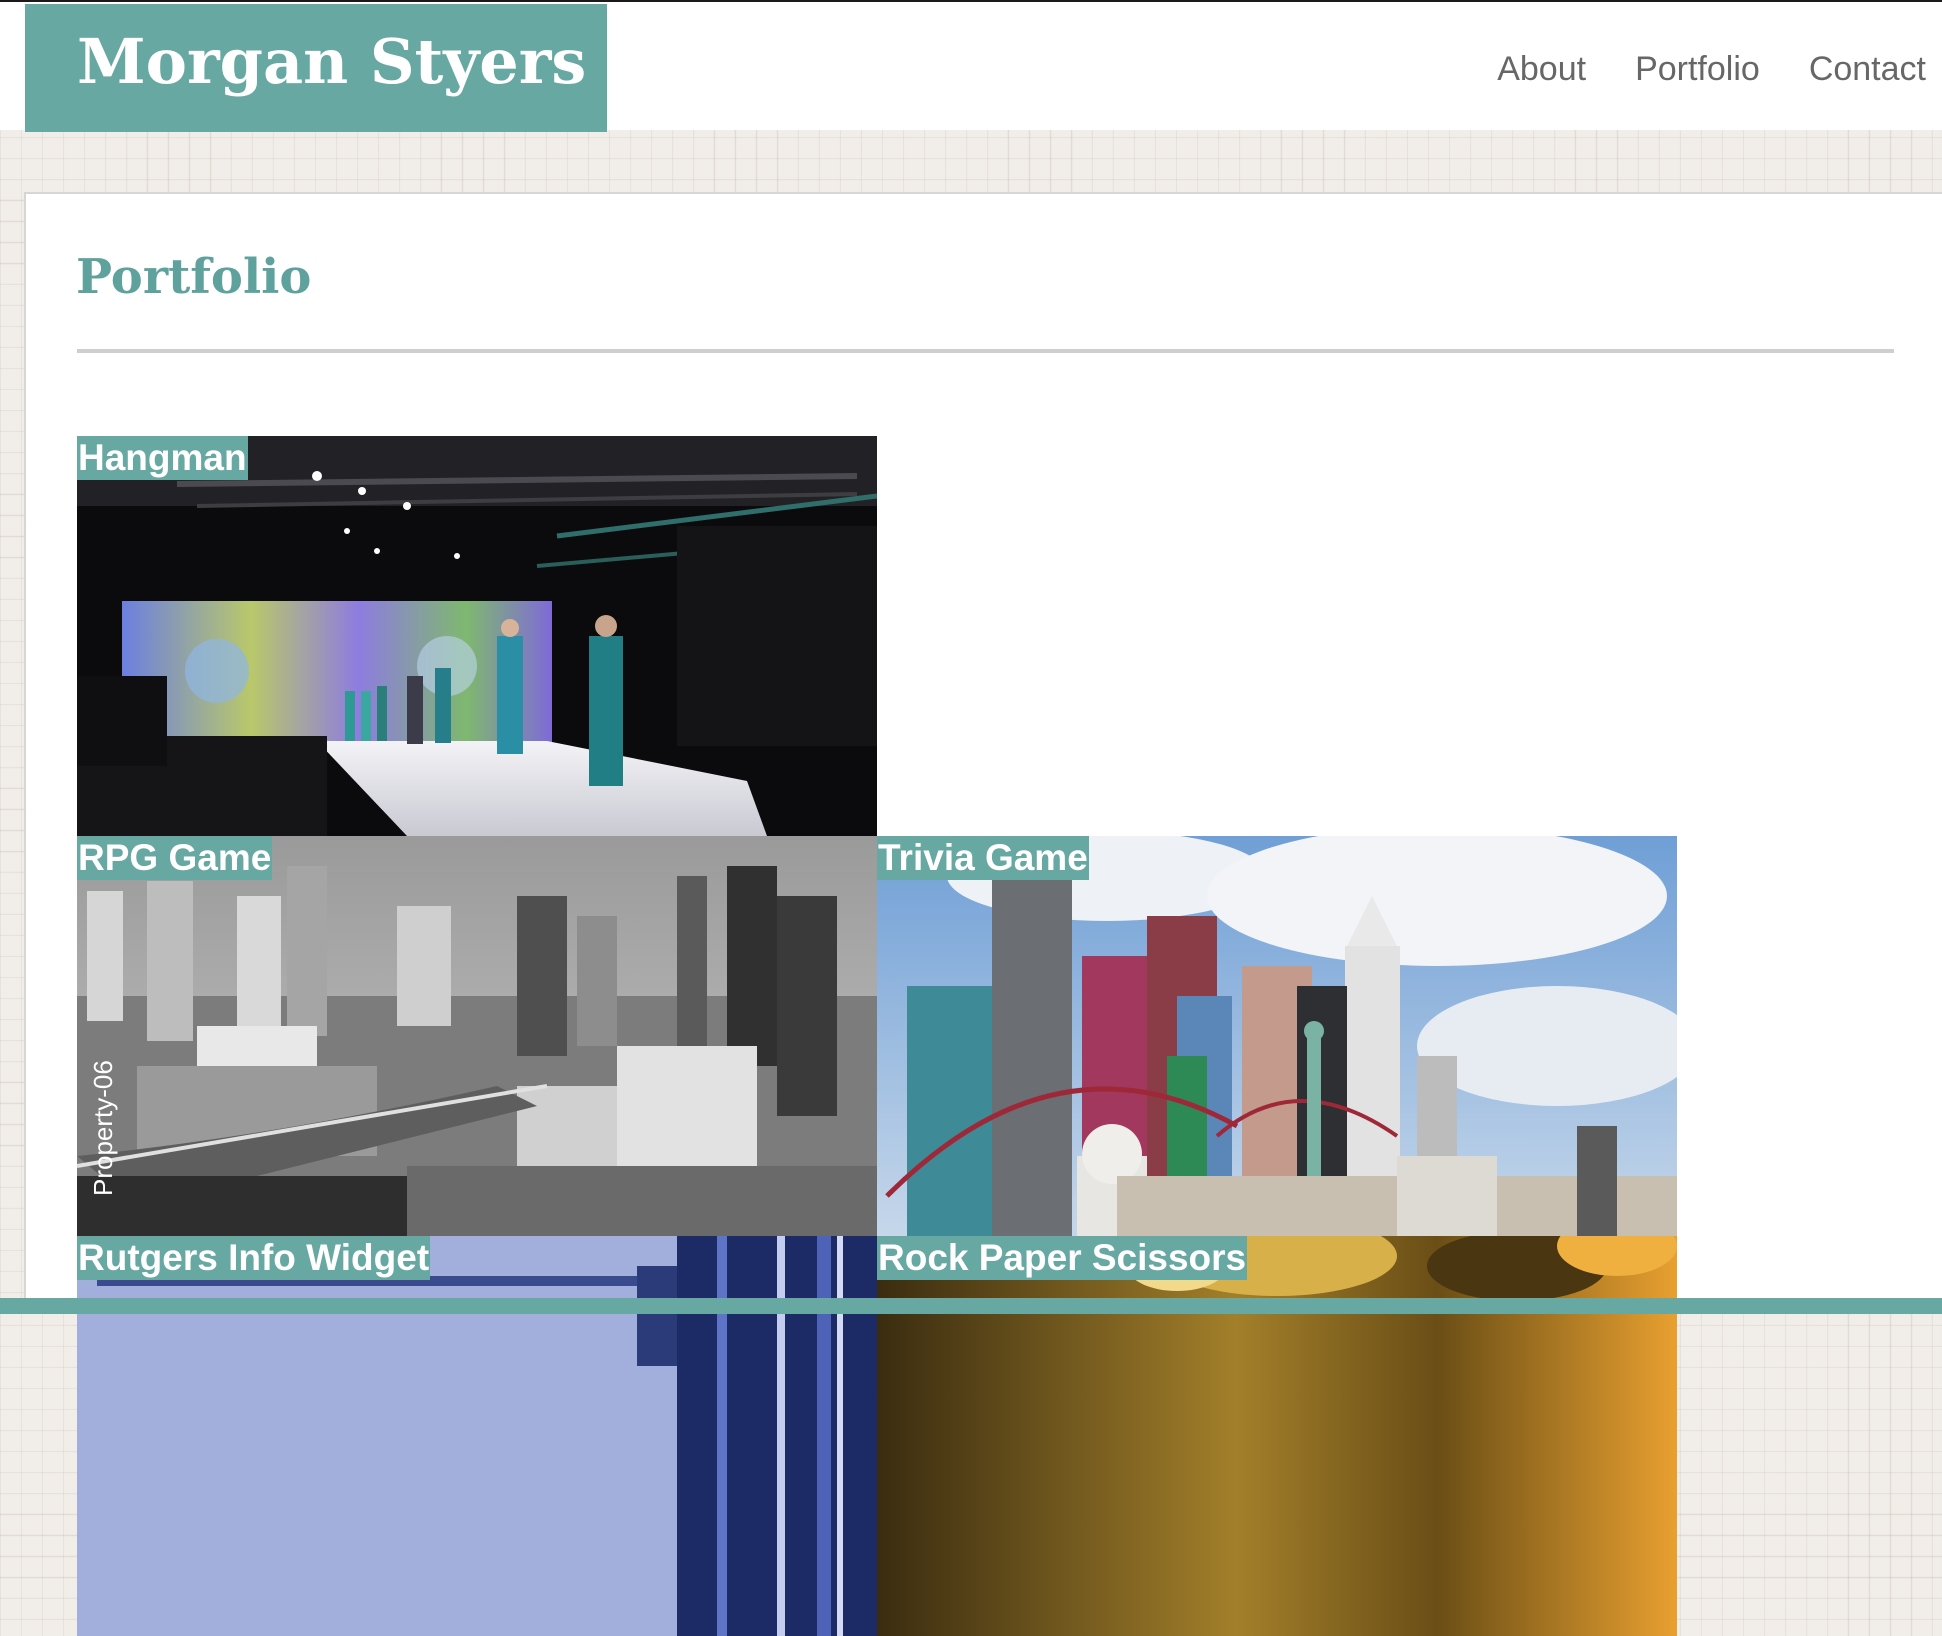 This screenshot has height=1636, width=1942. Describe the element at coordinates (1062, 1258) in the screenshot. I see `portfolio-item-label: Rock Paper Scissors` at that location.